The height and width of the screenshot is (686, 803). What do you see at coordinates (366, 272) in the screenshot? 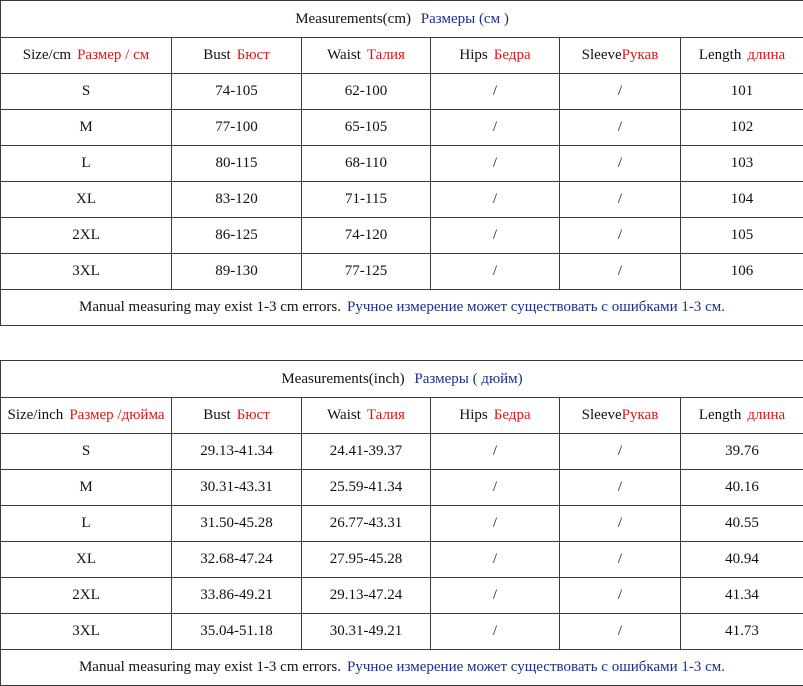
I see `cell-waist: 77-125` at bounding box center [366, 272].